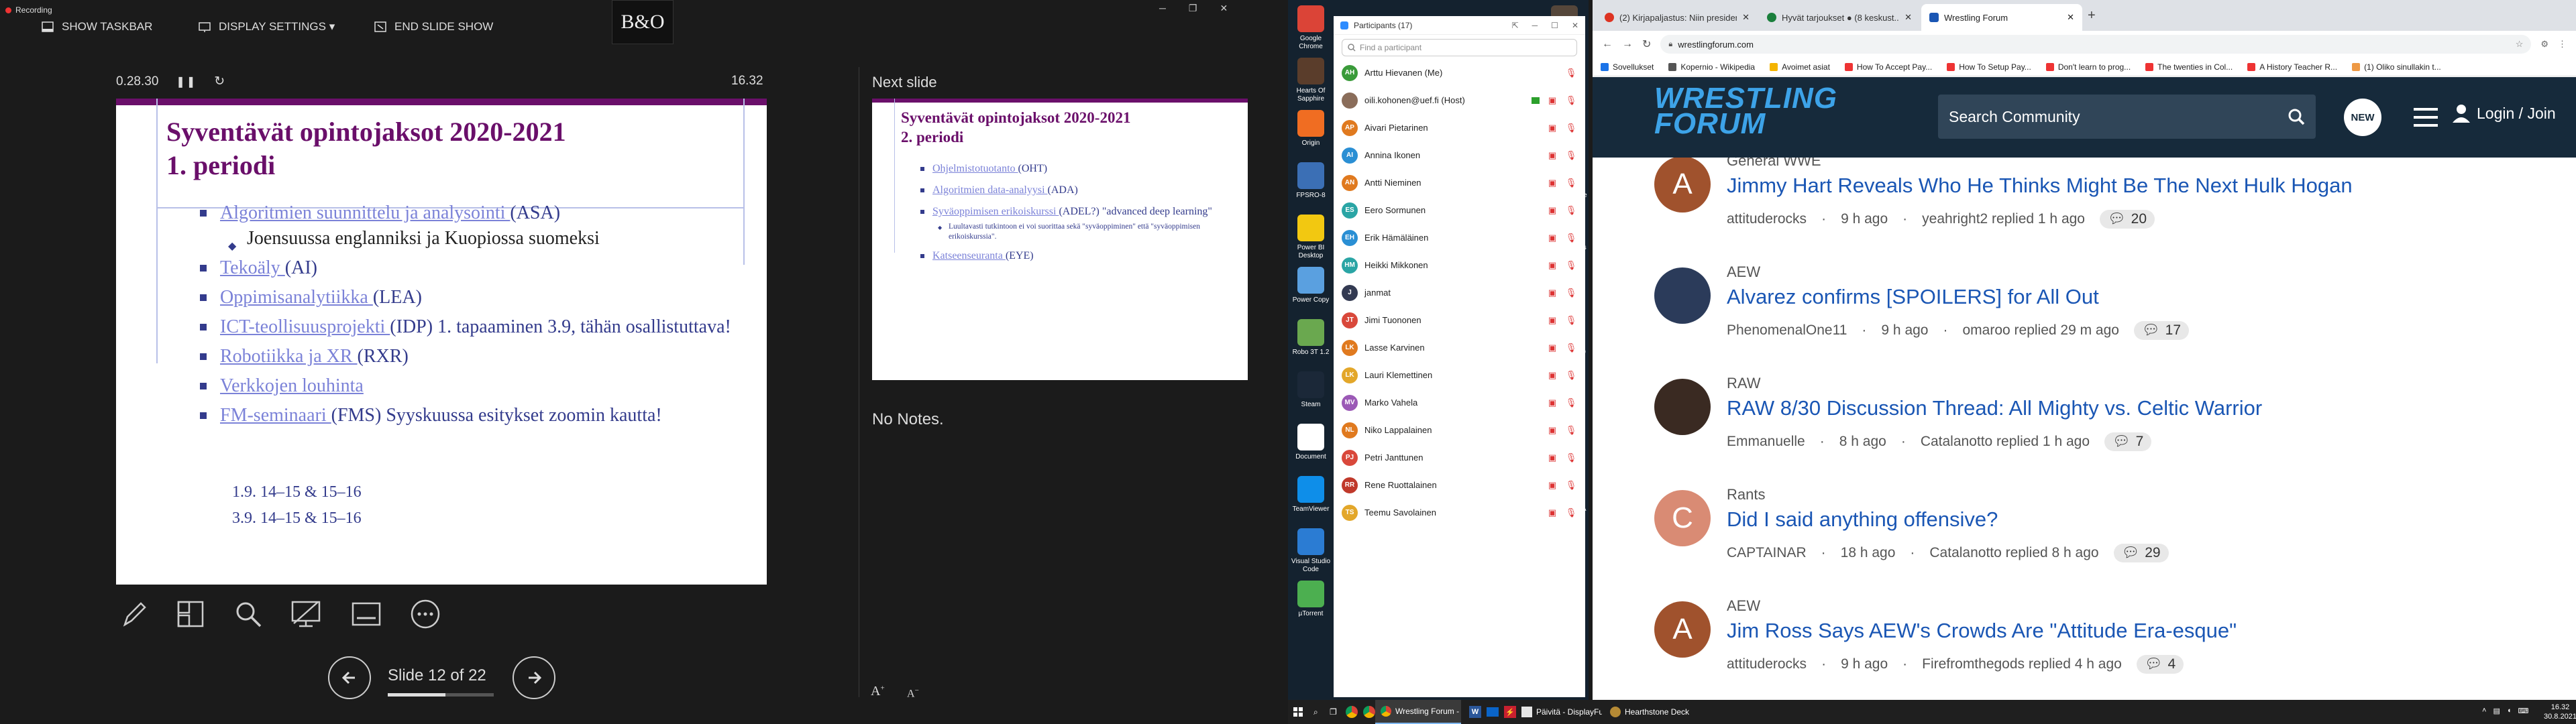 The width and height of the screenshot is (2576, 724). I want to click on login-button: Login / Join, so click(2504, 113).